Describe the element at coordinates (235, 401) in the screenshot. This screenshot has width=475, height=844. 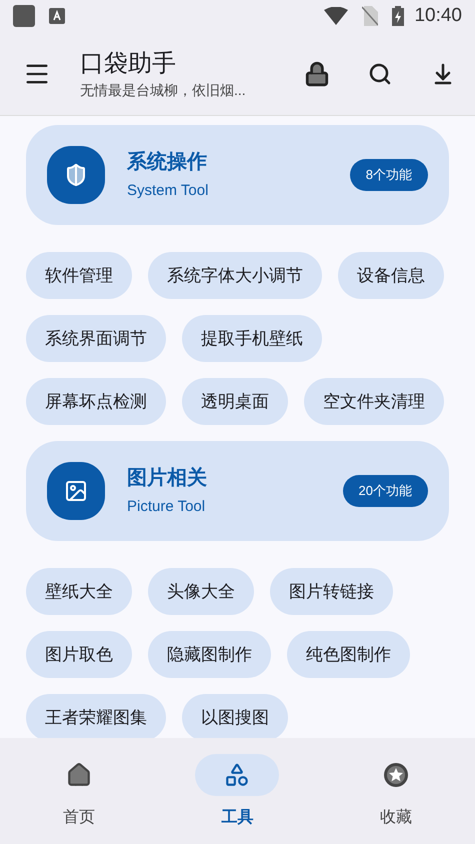
I see `tool-chip: 透明桌面` at that location.